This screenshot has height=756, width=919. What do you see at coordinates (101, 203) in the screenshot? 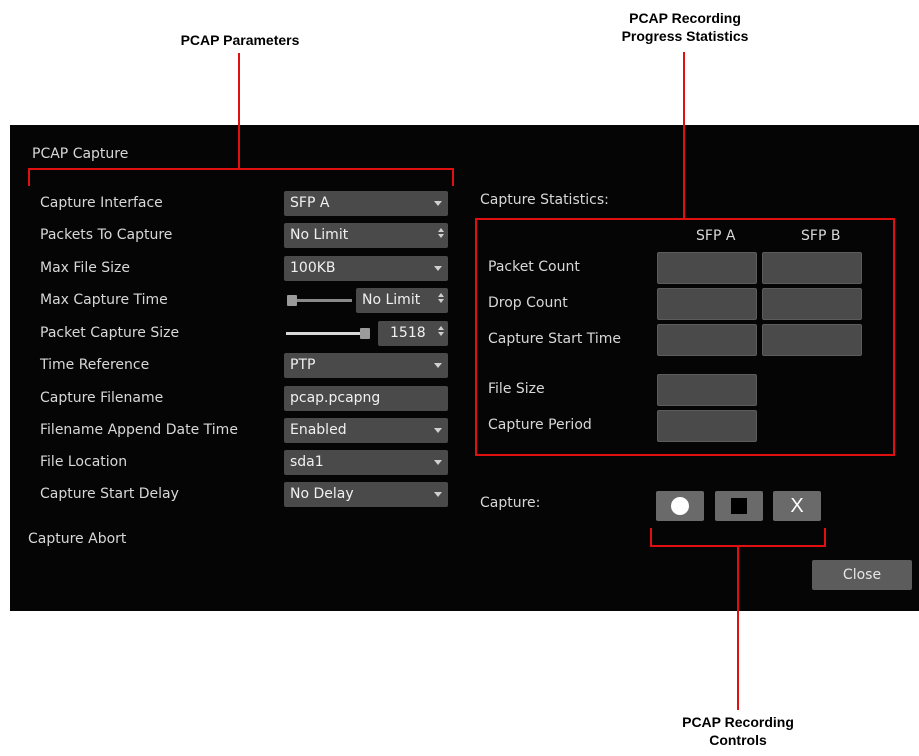
I see `param-label: Capture Interface` at bounding box center [101, 203].